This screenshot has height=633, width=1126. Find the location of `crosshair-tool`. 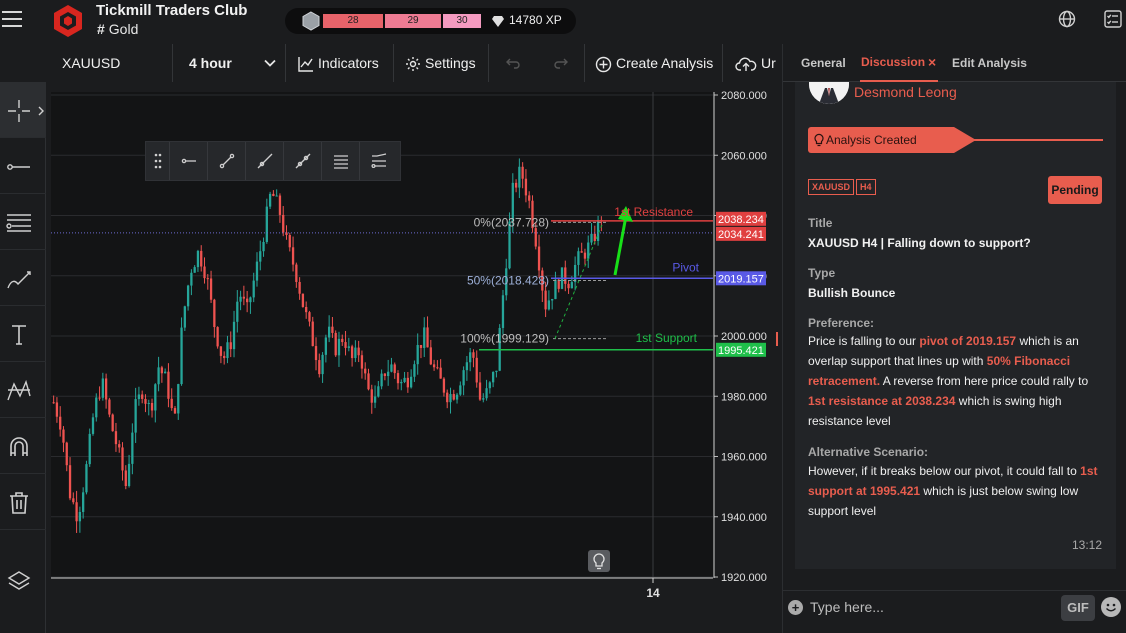

crosshair-tool is located at coordinates (23, 110).